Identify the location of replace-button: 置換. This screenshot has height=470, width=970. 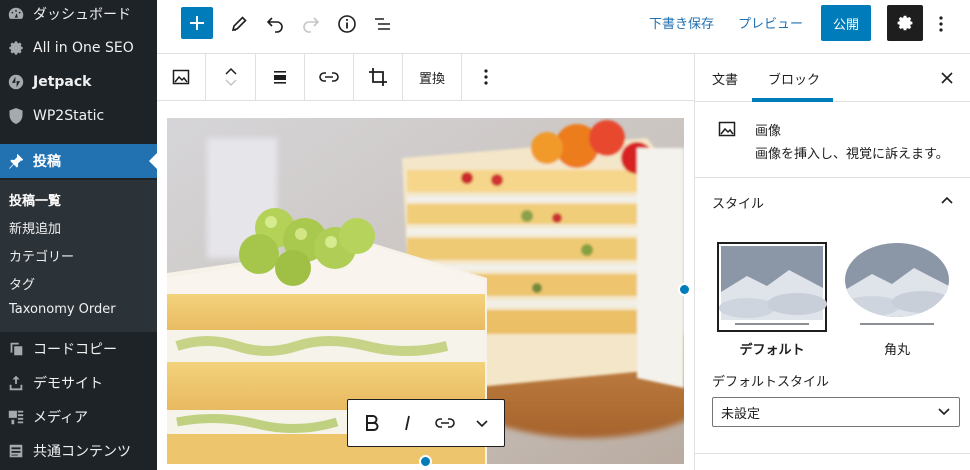
(432, 77).